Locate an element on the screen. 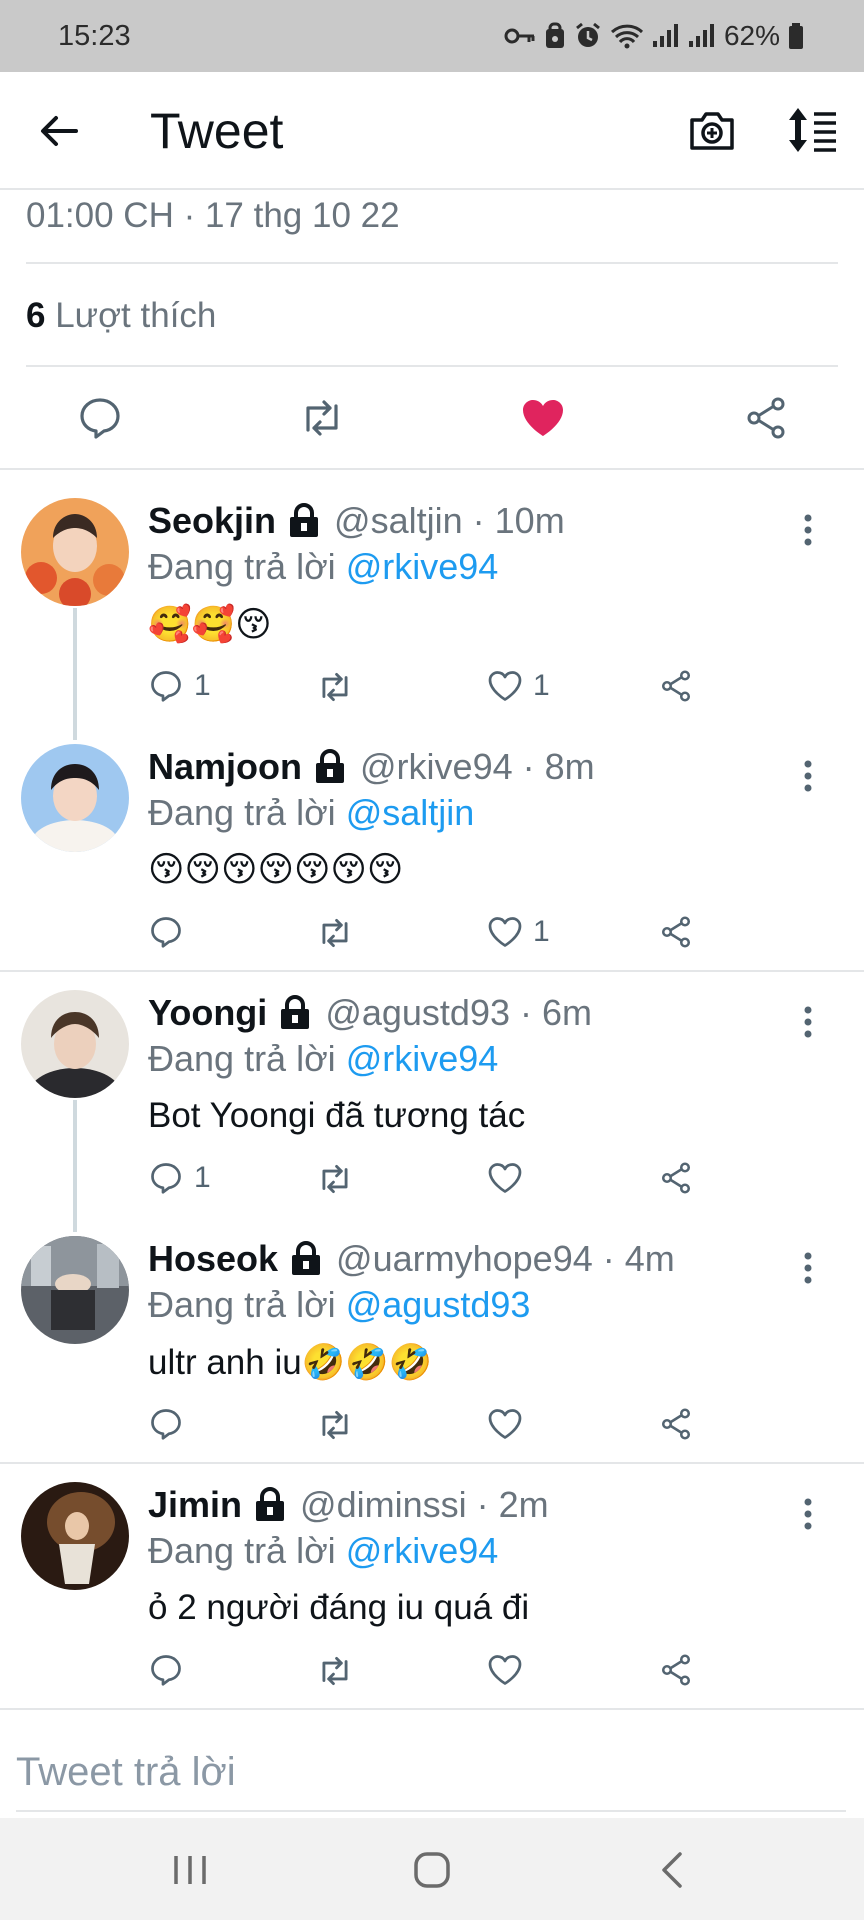 The width and height of the screenshot is (864, 1920). display-name: Seokjin is located at coordinates (212, 521).